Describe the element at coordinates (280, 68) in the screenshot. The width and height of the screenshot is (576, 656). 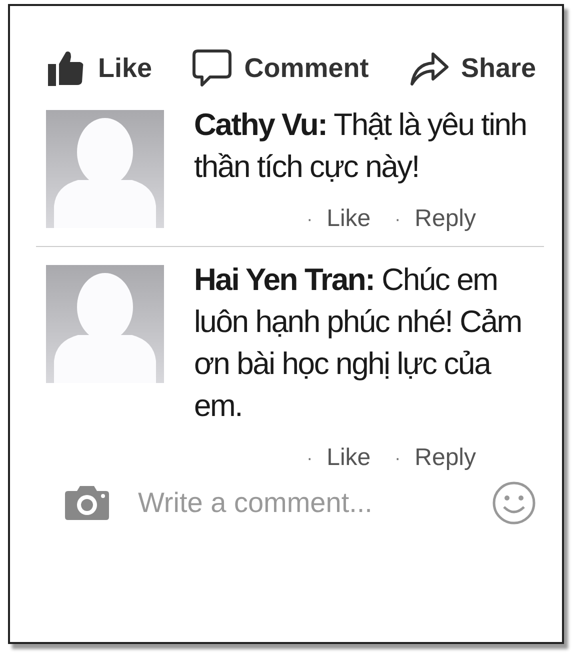
I see `comment-button: Comment` at that location.